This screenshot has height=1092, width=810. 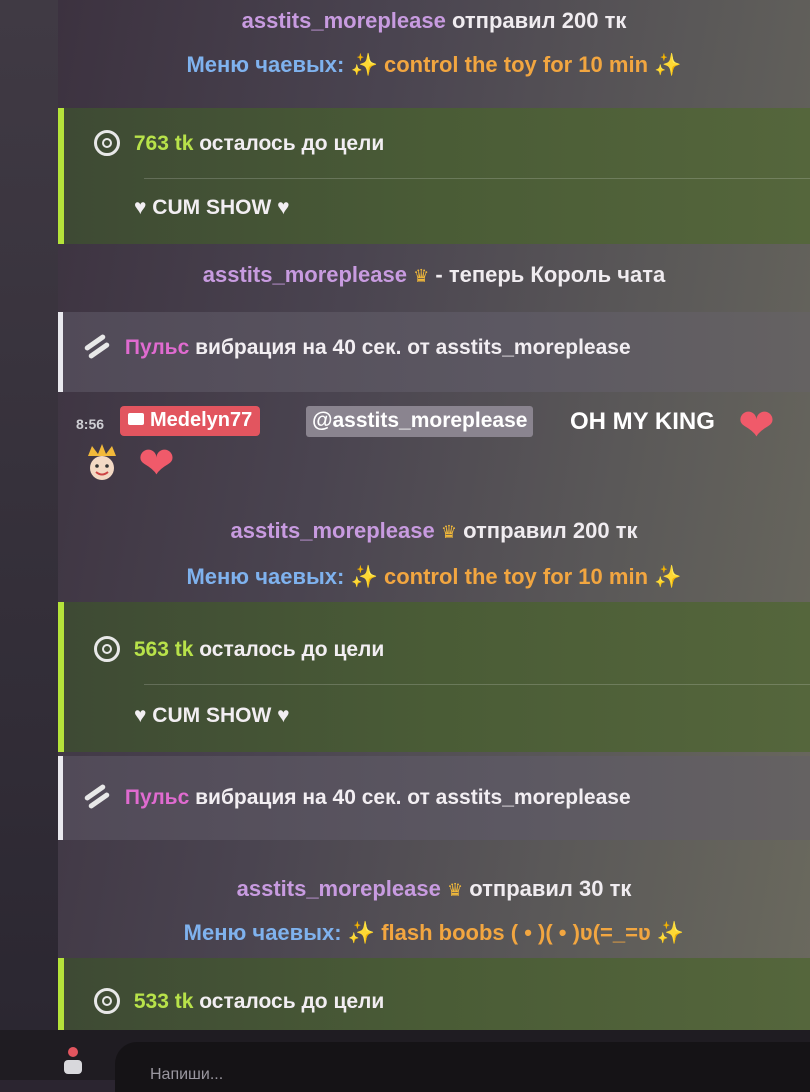 I want to click on goal-notice: 533 tk осталось до цели, so click(x=434, y=998).